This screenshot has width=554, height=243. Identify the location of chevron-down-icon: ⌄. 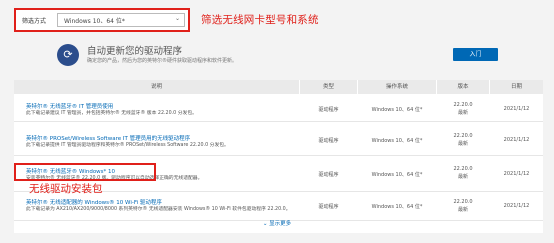
(177, 18).